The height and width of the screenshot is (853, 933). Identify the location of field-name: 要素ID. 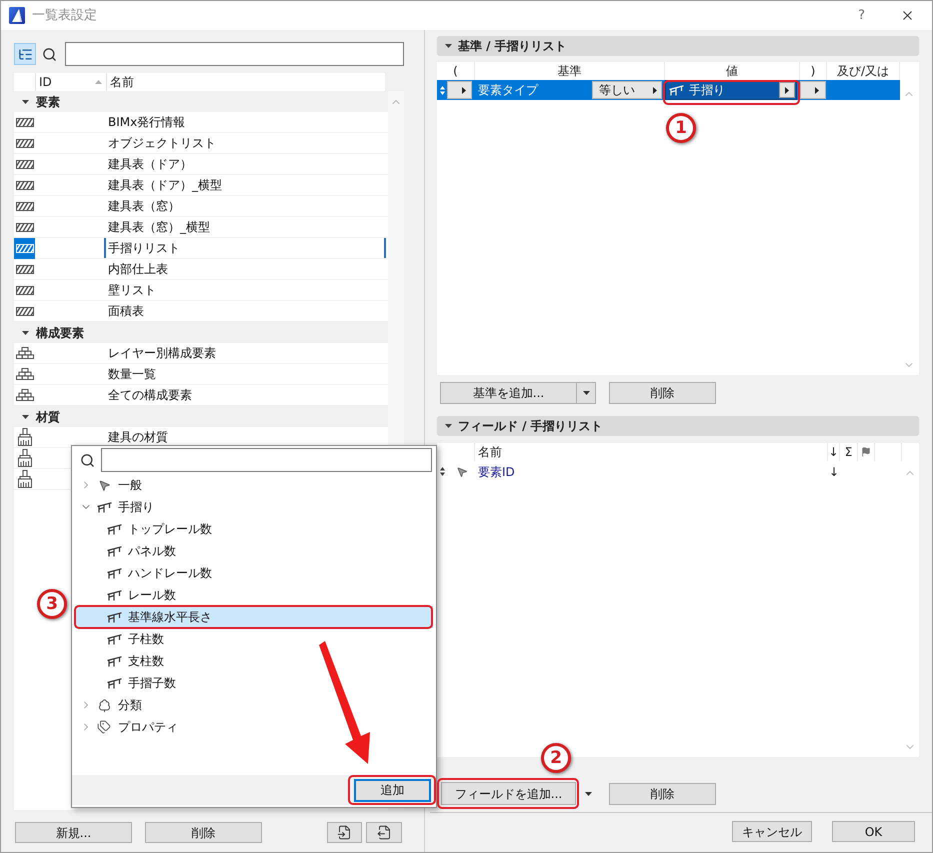
(496, 472).